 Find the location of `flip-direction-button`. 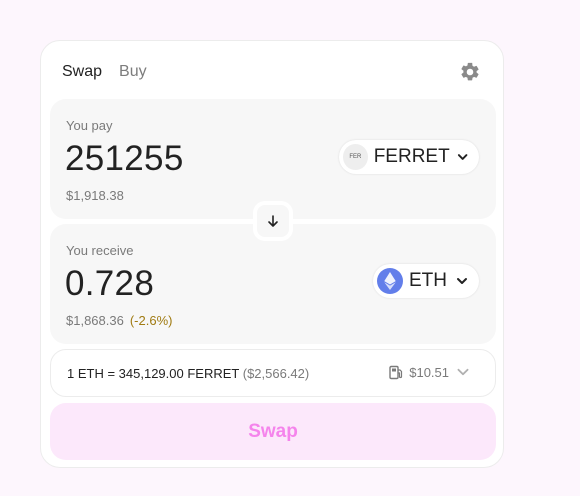

flip-direction-button is located at coordinates (273, 221).